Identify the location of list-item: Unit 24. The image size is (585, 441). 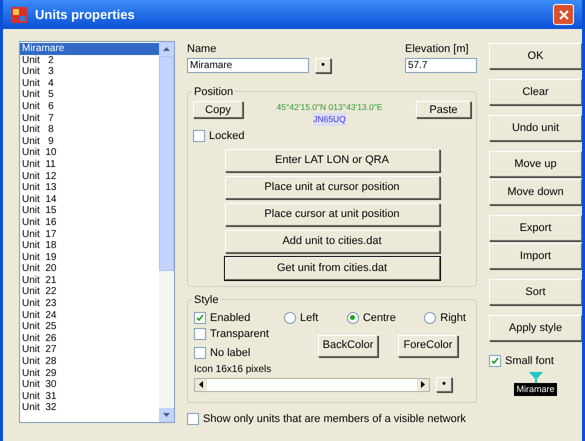
(89, 316).